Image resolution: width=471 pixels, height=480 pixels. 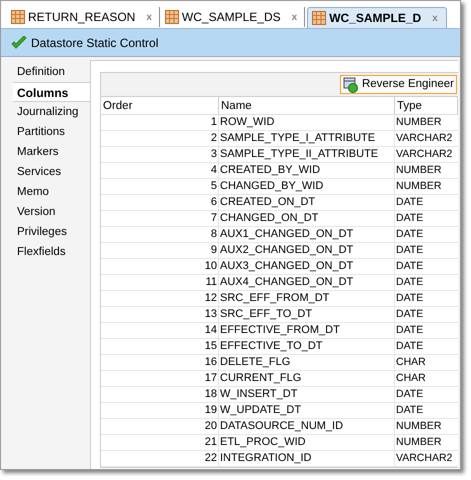 What do you see at coordinates (51, 132) in the screenshot?
I see `sidebar-tab: Partitions` at bounding box center [51, 132].